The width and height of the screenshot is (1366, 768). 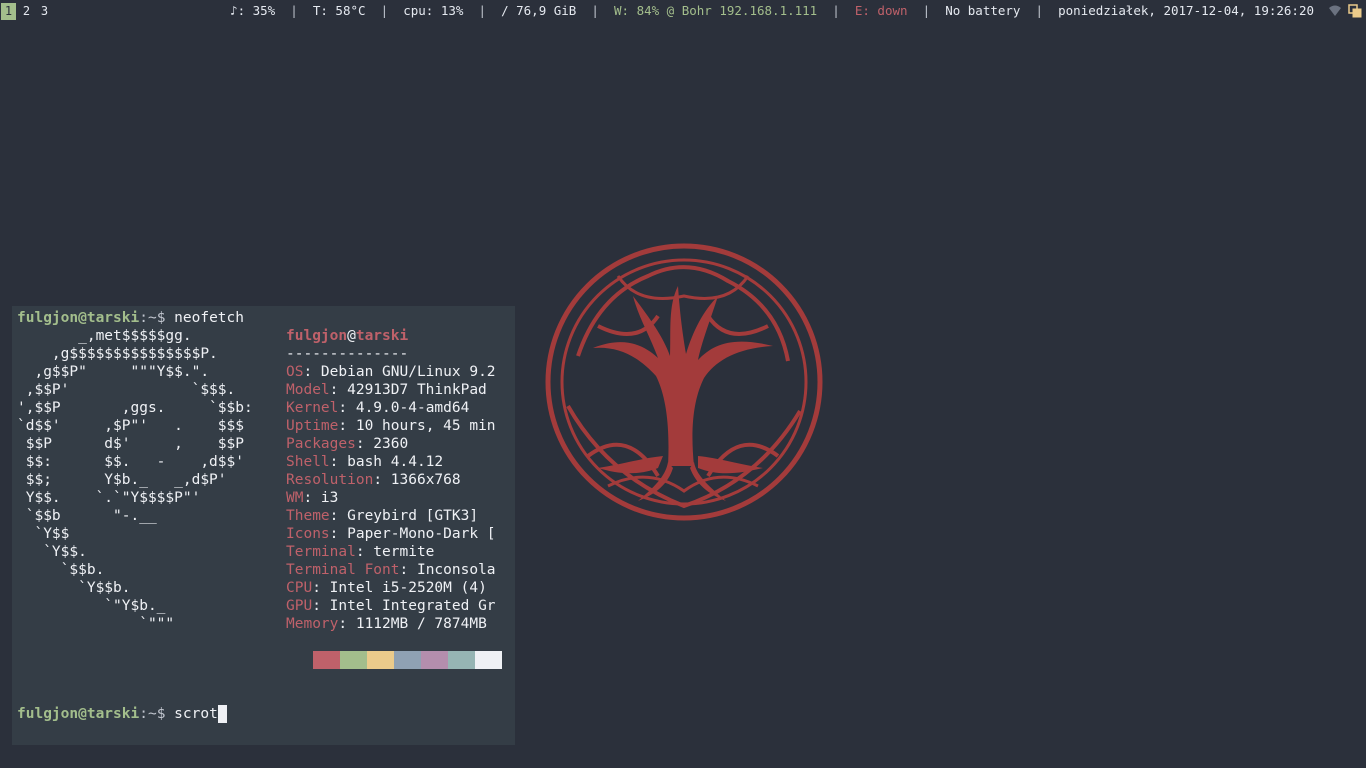 I want to click on window-stack-icon, so click(x=1355, y=11).